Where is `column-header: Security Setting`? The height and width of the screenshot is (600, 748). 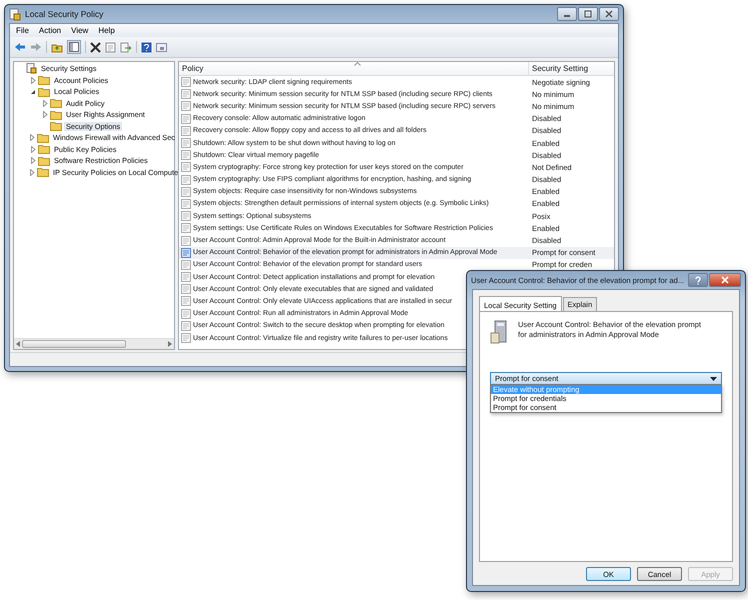
column-header: Security Setting is located at coordinates (566, 68).